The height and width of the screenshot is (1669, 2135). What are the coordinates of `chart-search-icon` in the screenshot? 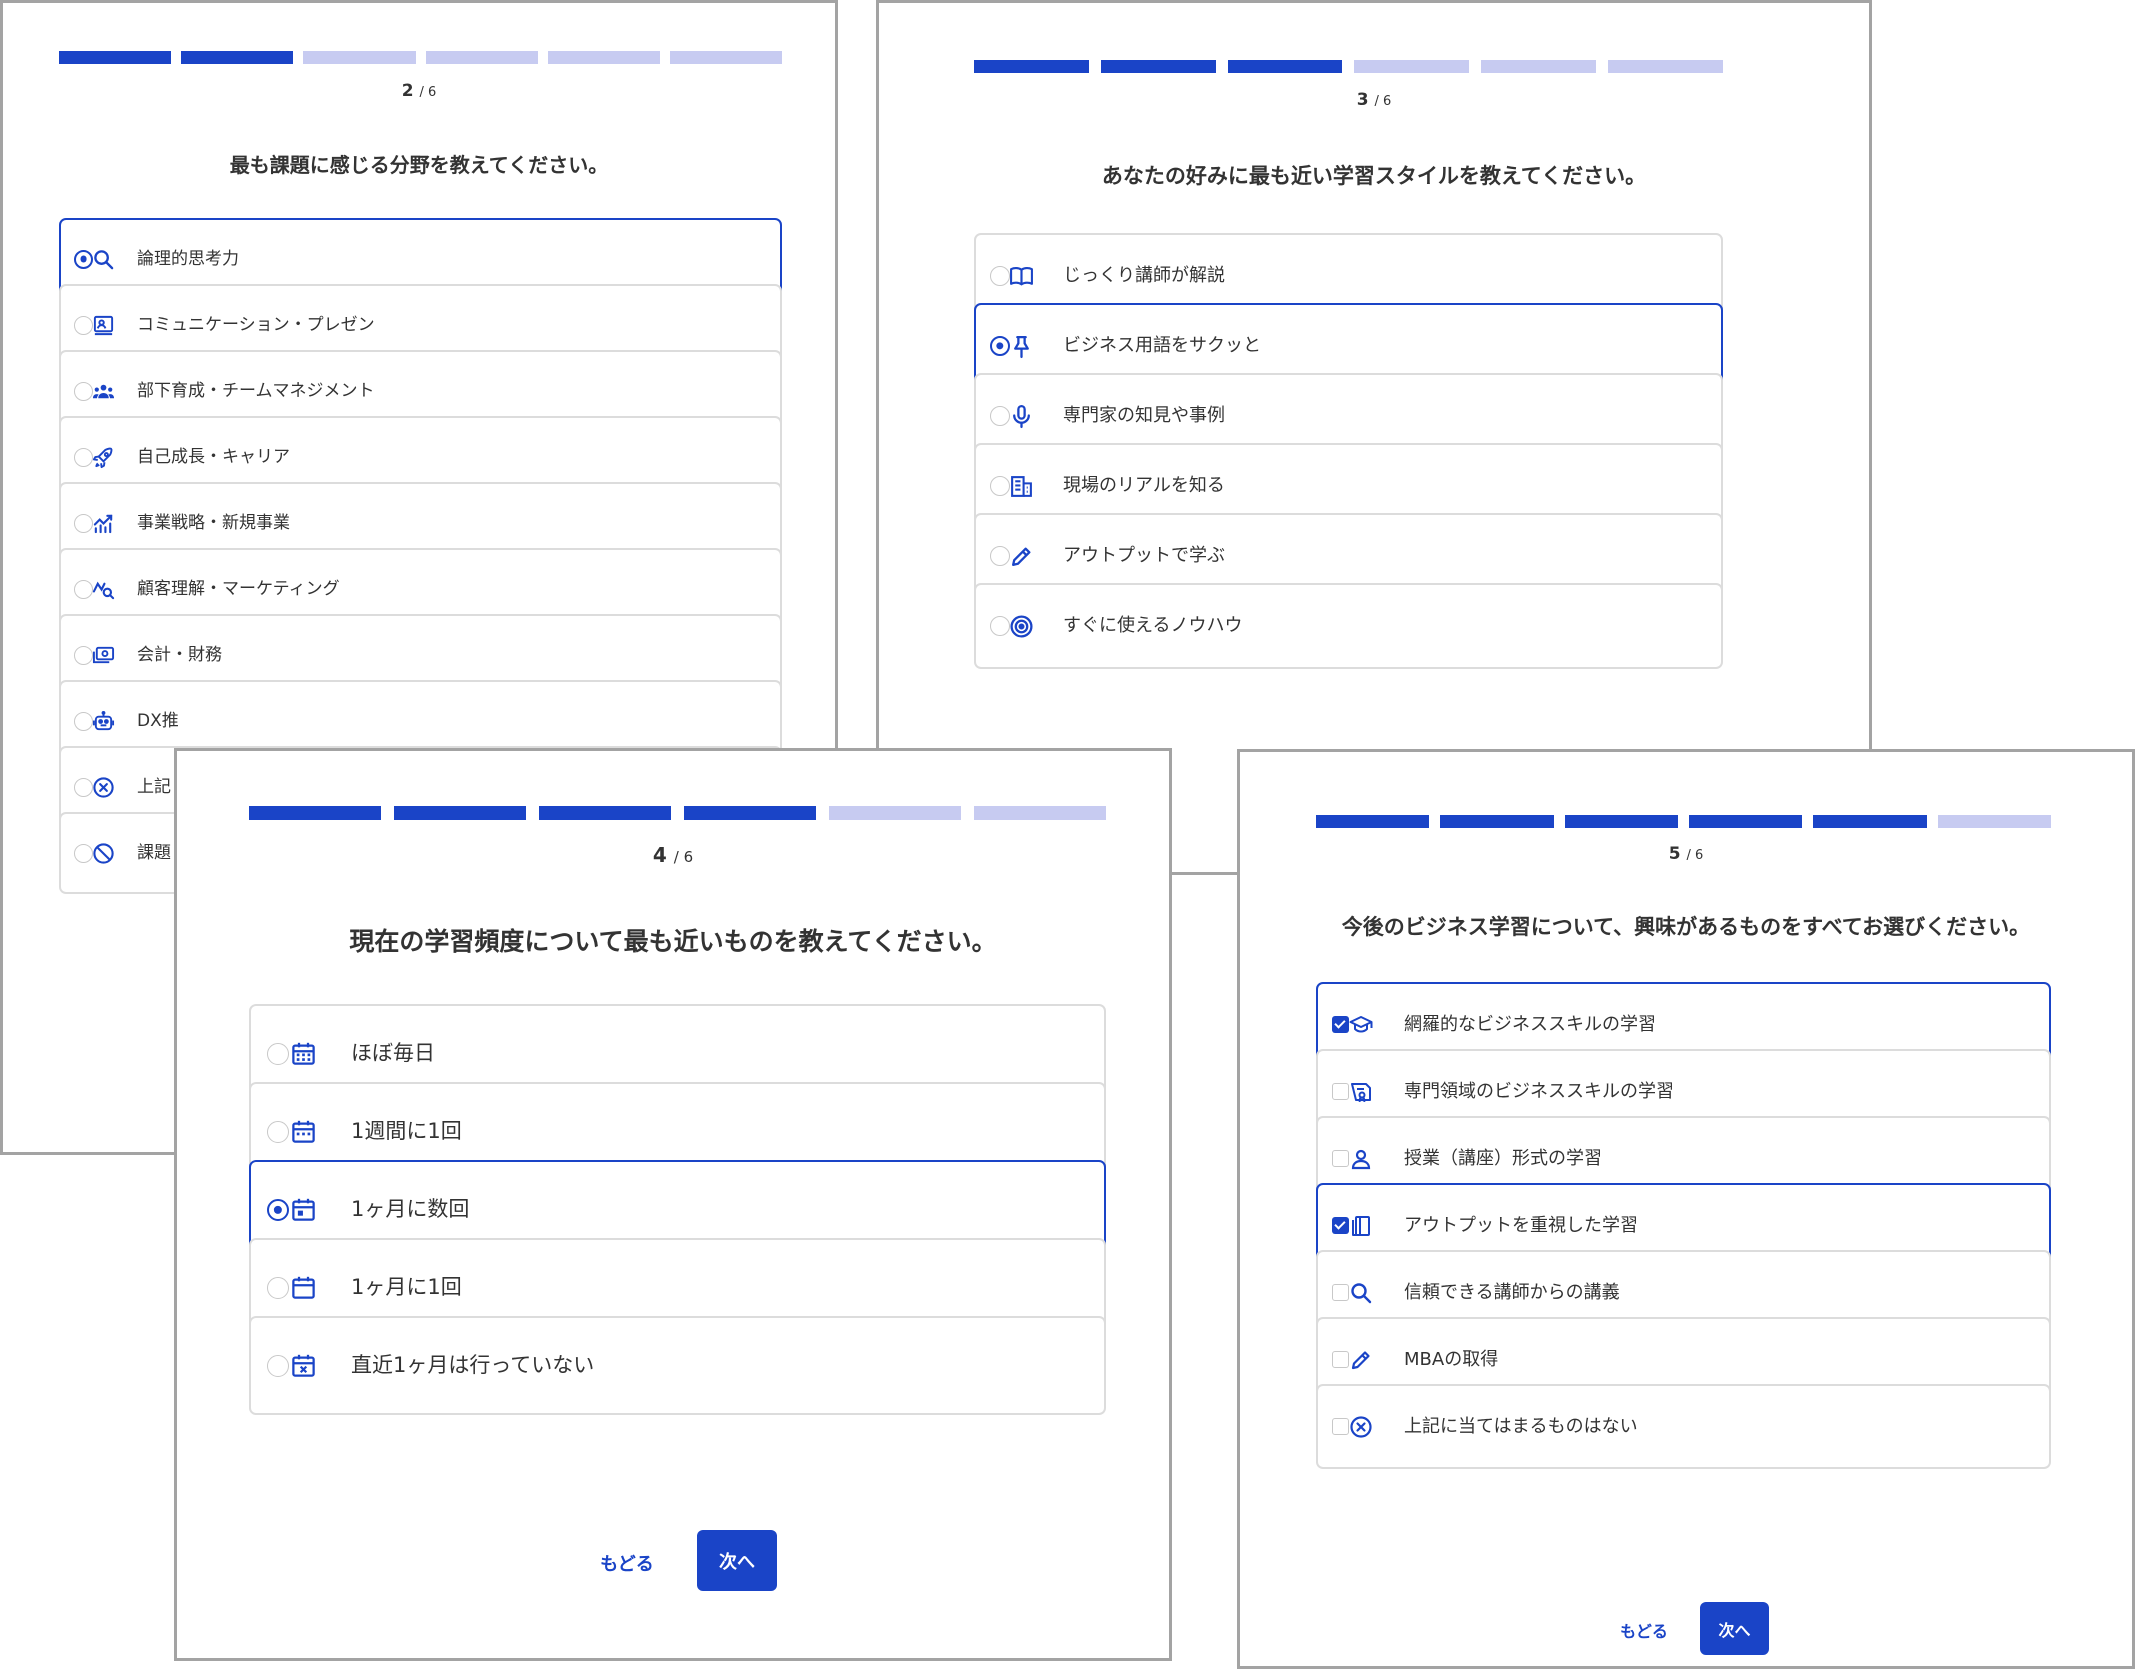 It's located at (103, 589).